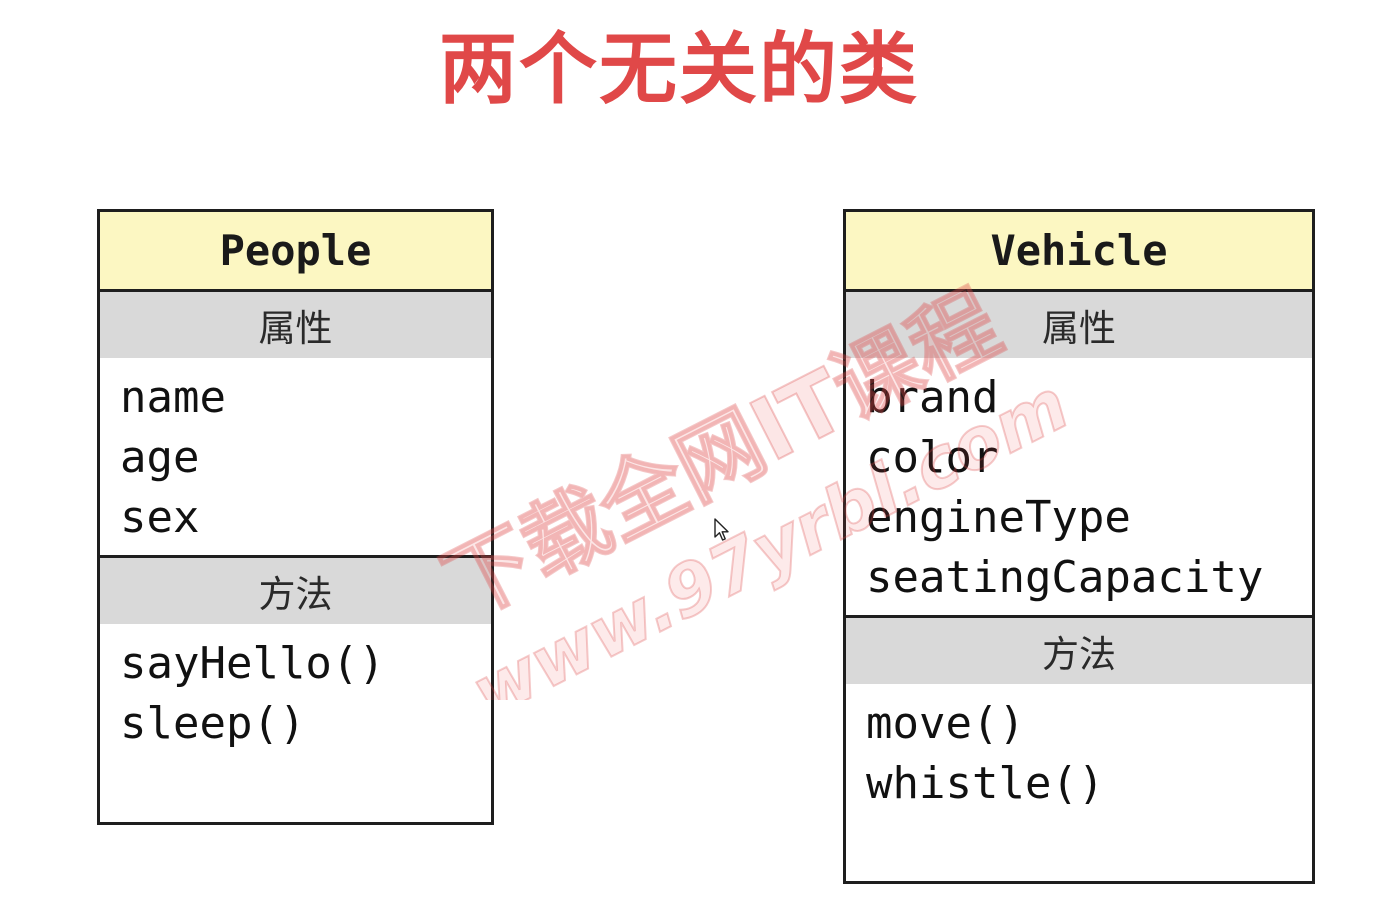 Image resolution: width=1400 pixels, height=919 pixels. What do you see at coordinates (945, 723) in the screenshot?
I see `method-item: move()` at bounding box center [945, 723].